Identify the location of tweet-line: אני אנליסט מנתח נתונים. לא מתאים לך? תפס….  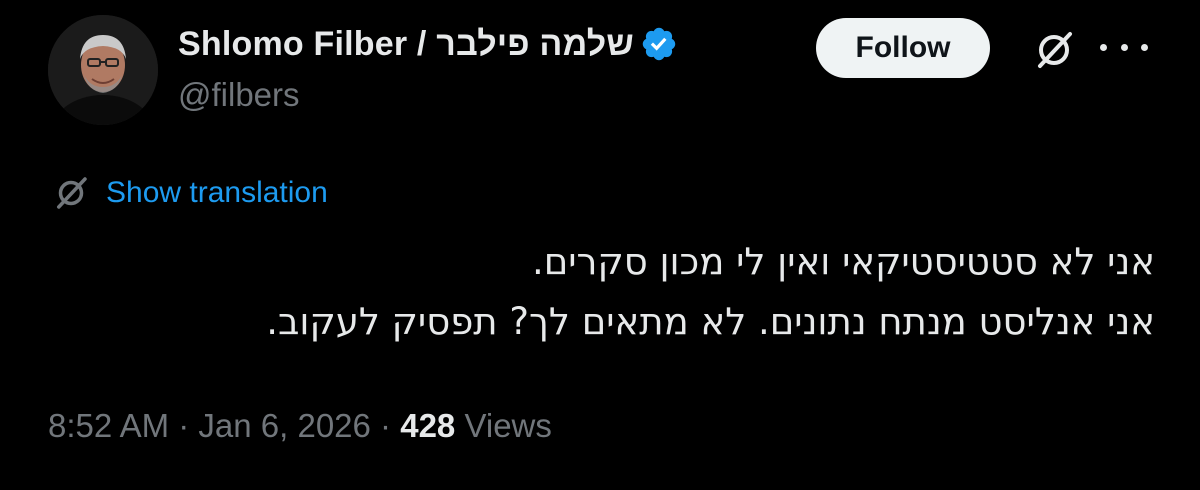
(710, 321).